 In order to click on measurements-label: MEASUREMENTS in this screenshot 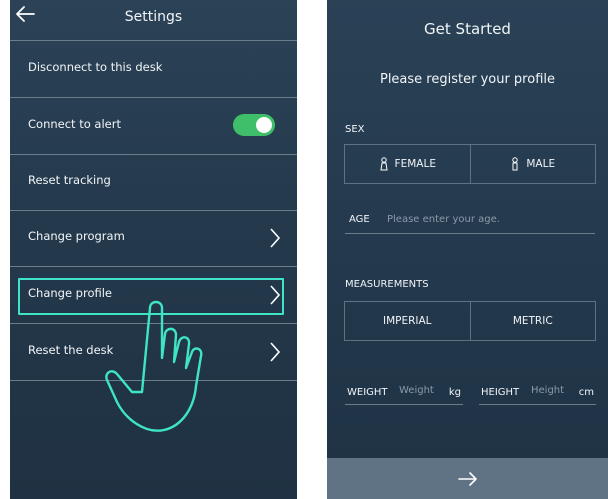, I will do `click(387, 284)`.